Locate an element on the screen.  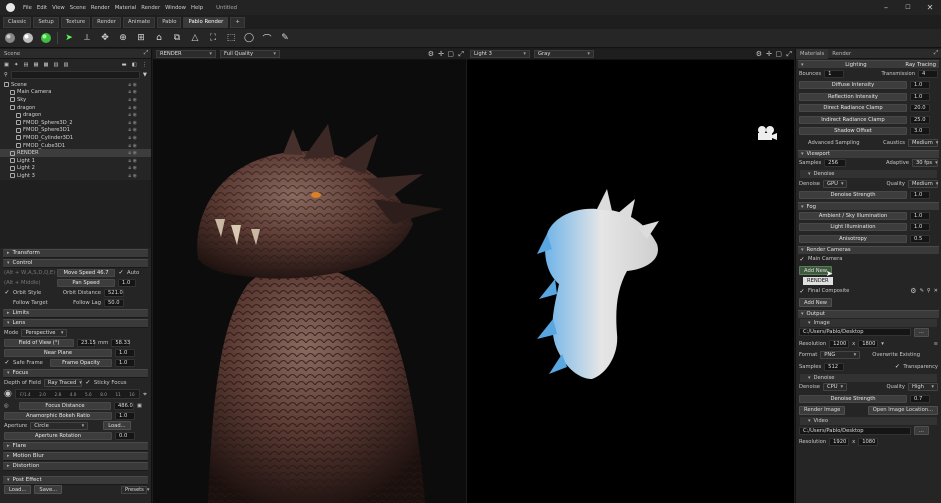
resolution-width-field: 1200 is located at coordinates (839, 343).